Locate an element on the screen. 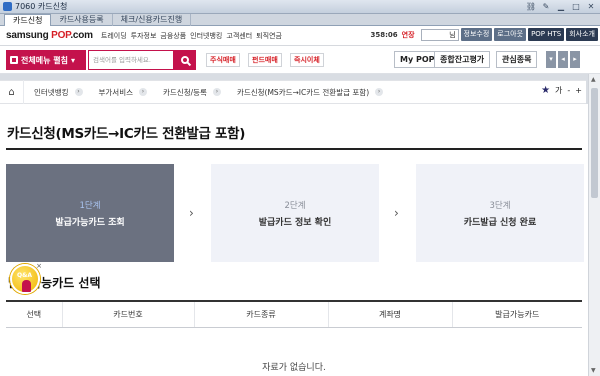 This screenshot has width=600, height=376. nav-internet-banking: 인터넷뱅킹 is located at coordinates (206, 36).